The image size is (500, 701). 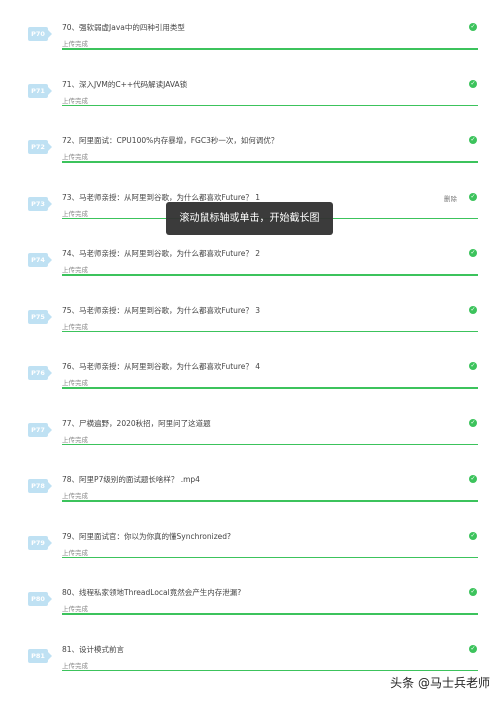 I want to click on list-item: P80 80、线程私家领地ThreadLocal竟然会产生内存泄漏? 上传完成 ✓, so click(x=250, y=607).